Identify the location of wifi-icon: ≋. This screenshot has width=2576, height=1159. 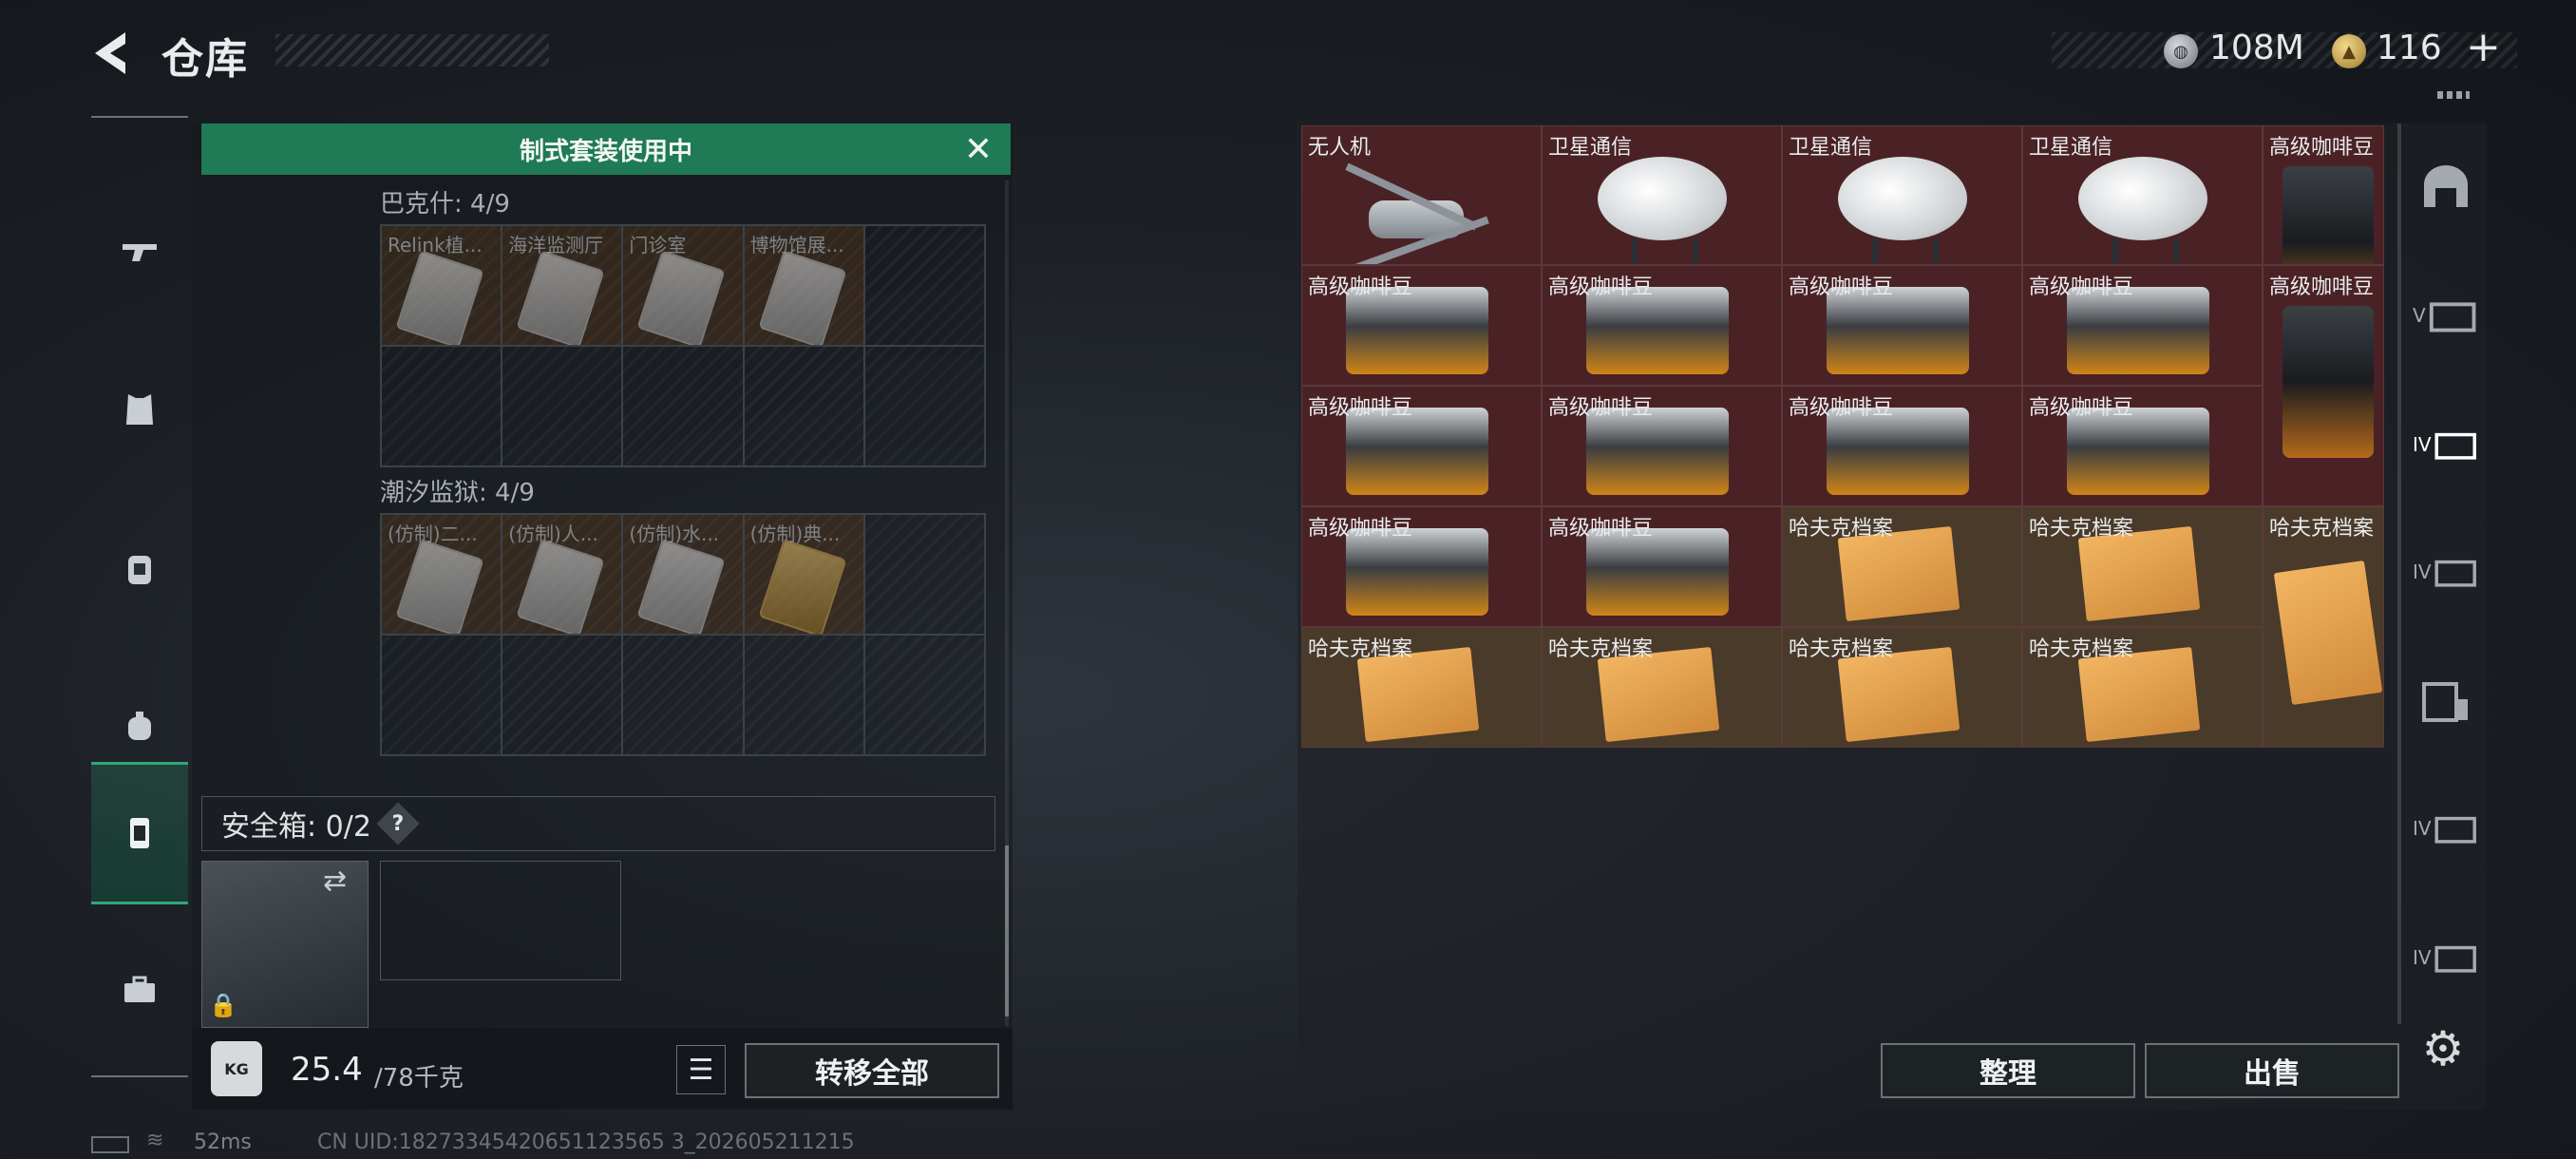
(155, 1140).